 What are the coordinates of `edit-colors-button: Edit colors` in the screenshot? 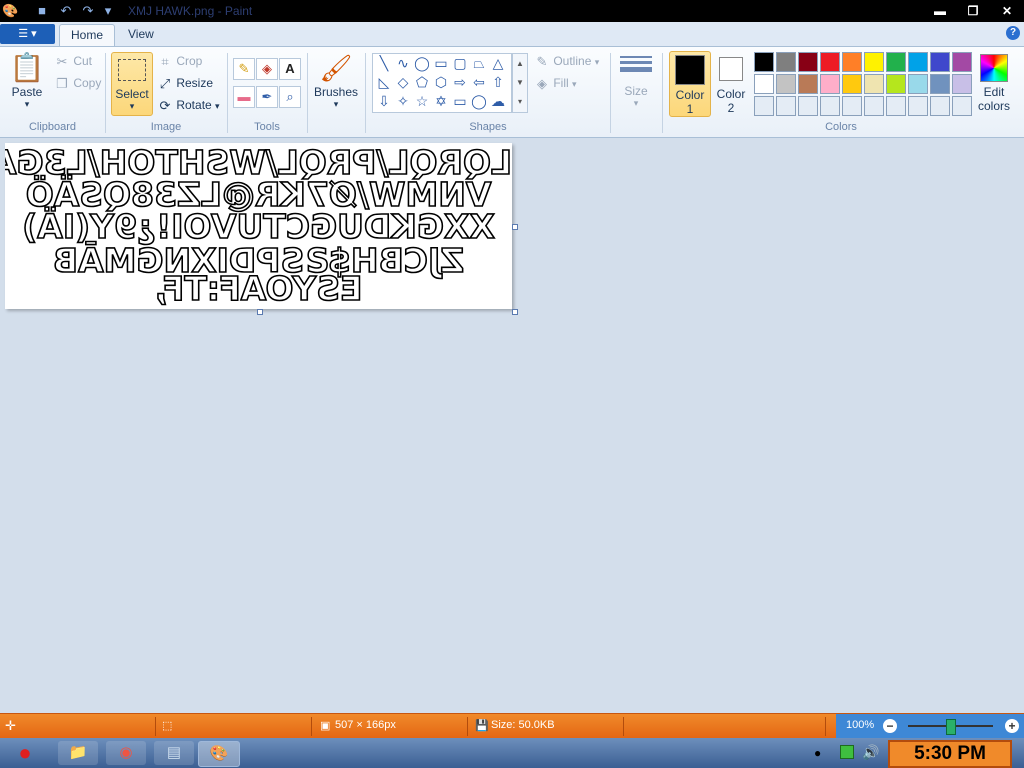 It's located at (994, 83).